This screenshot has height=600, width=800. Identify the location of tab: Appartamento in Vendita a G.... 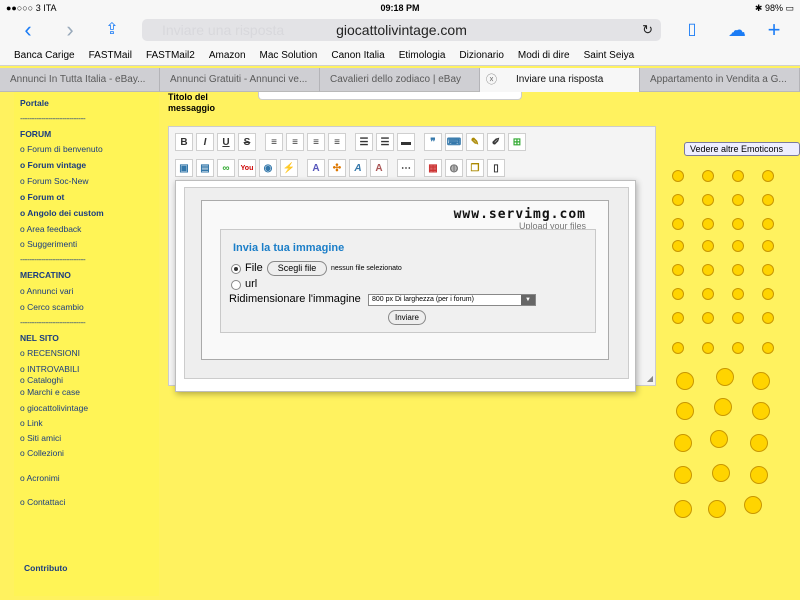
(720, 80).